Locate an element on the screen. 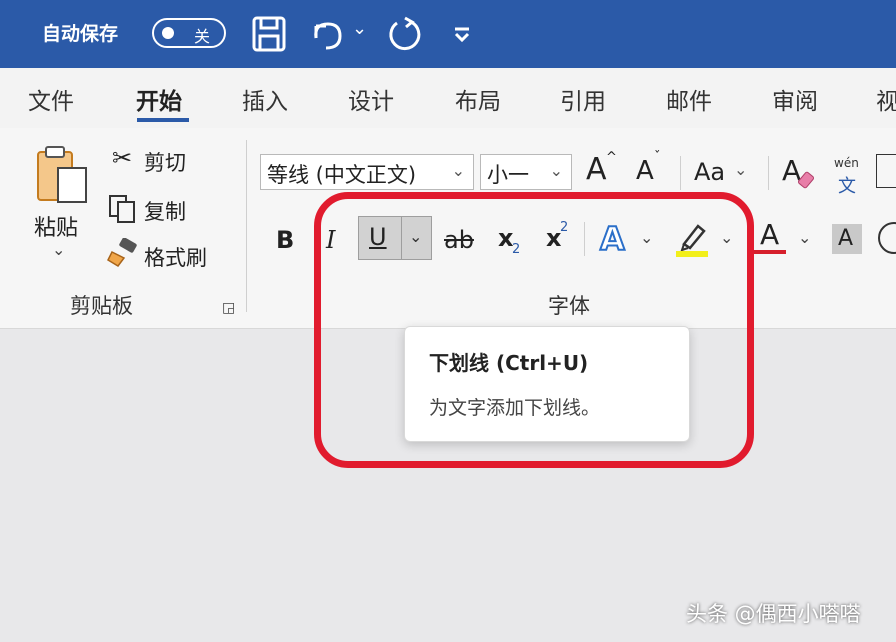  character-shading-button: A is located at coordinates (847, 239).